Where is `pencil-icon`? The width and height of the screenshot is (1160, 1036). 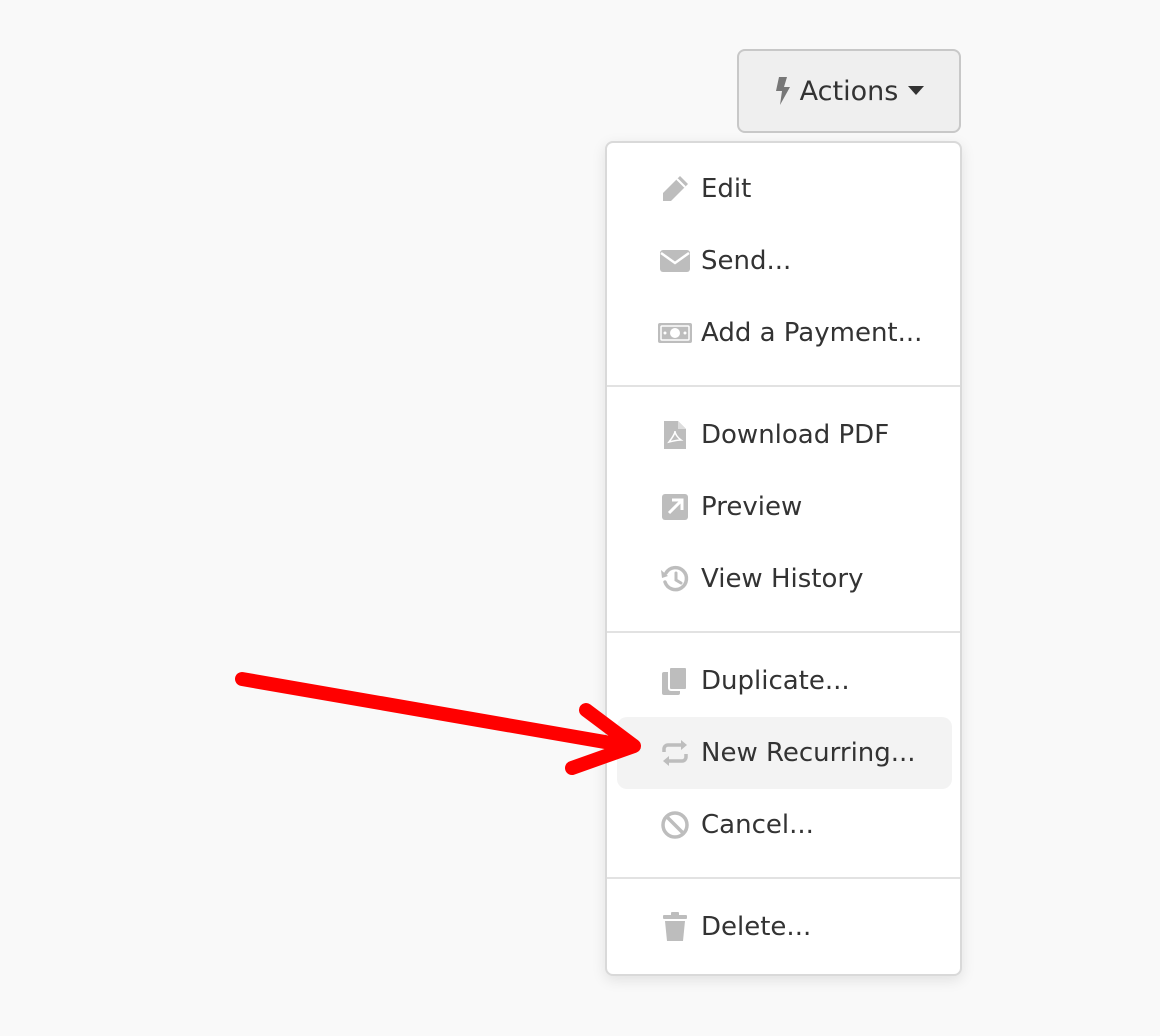 pencil-icon is located at coordinates (675, 189).